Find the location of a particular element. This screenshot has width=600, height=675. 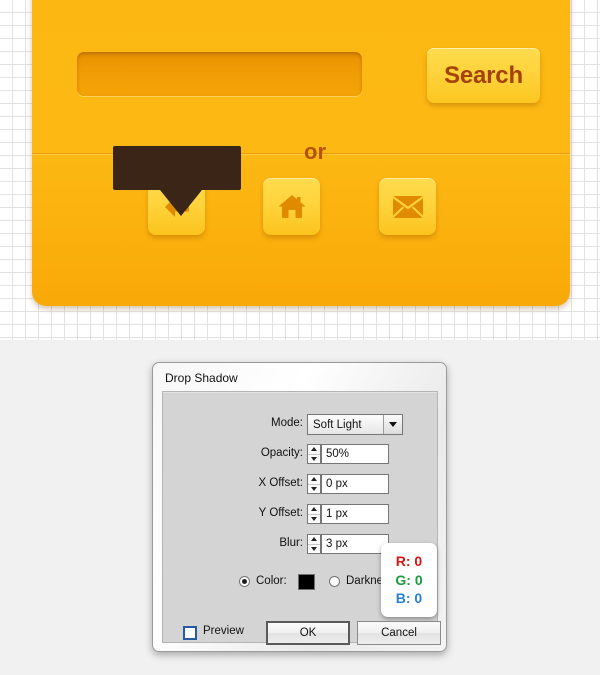

blur-input is located at coordinates (355, 544).